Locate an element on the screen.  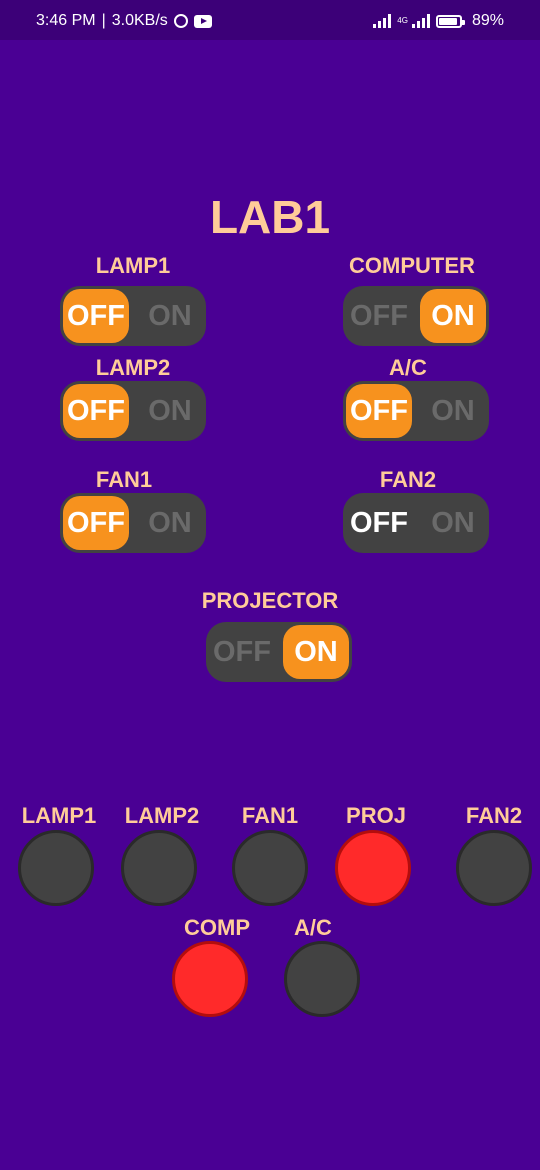
fan1-indicator is located at coordinates (270, 868).